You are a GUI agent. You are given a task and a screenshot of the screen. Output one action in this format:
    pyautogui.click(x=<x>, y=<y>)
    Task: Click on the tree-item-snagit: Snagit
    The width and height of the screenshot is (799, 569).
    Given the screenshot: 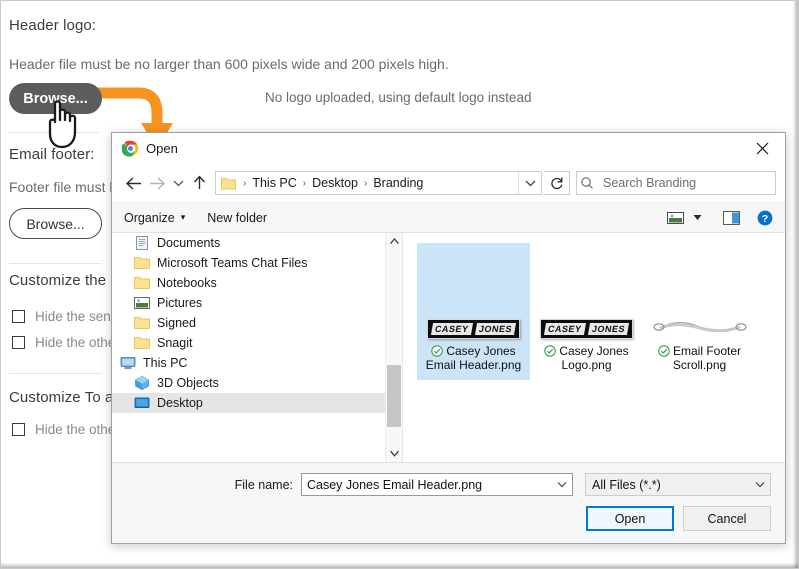 What is the action you would take?
    pyautogui.click(x=248, y=343)
    